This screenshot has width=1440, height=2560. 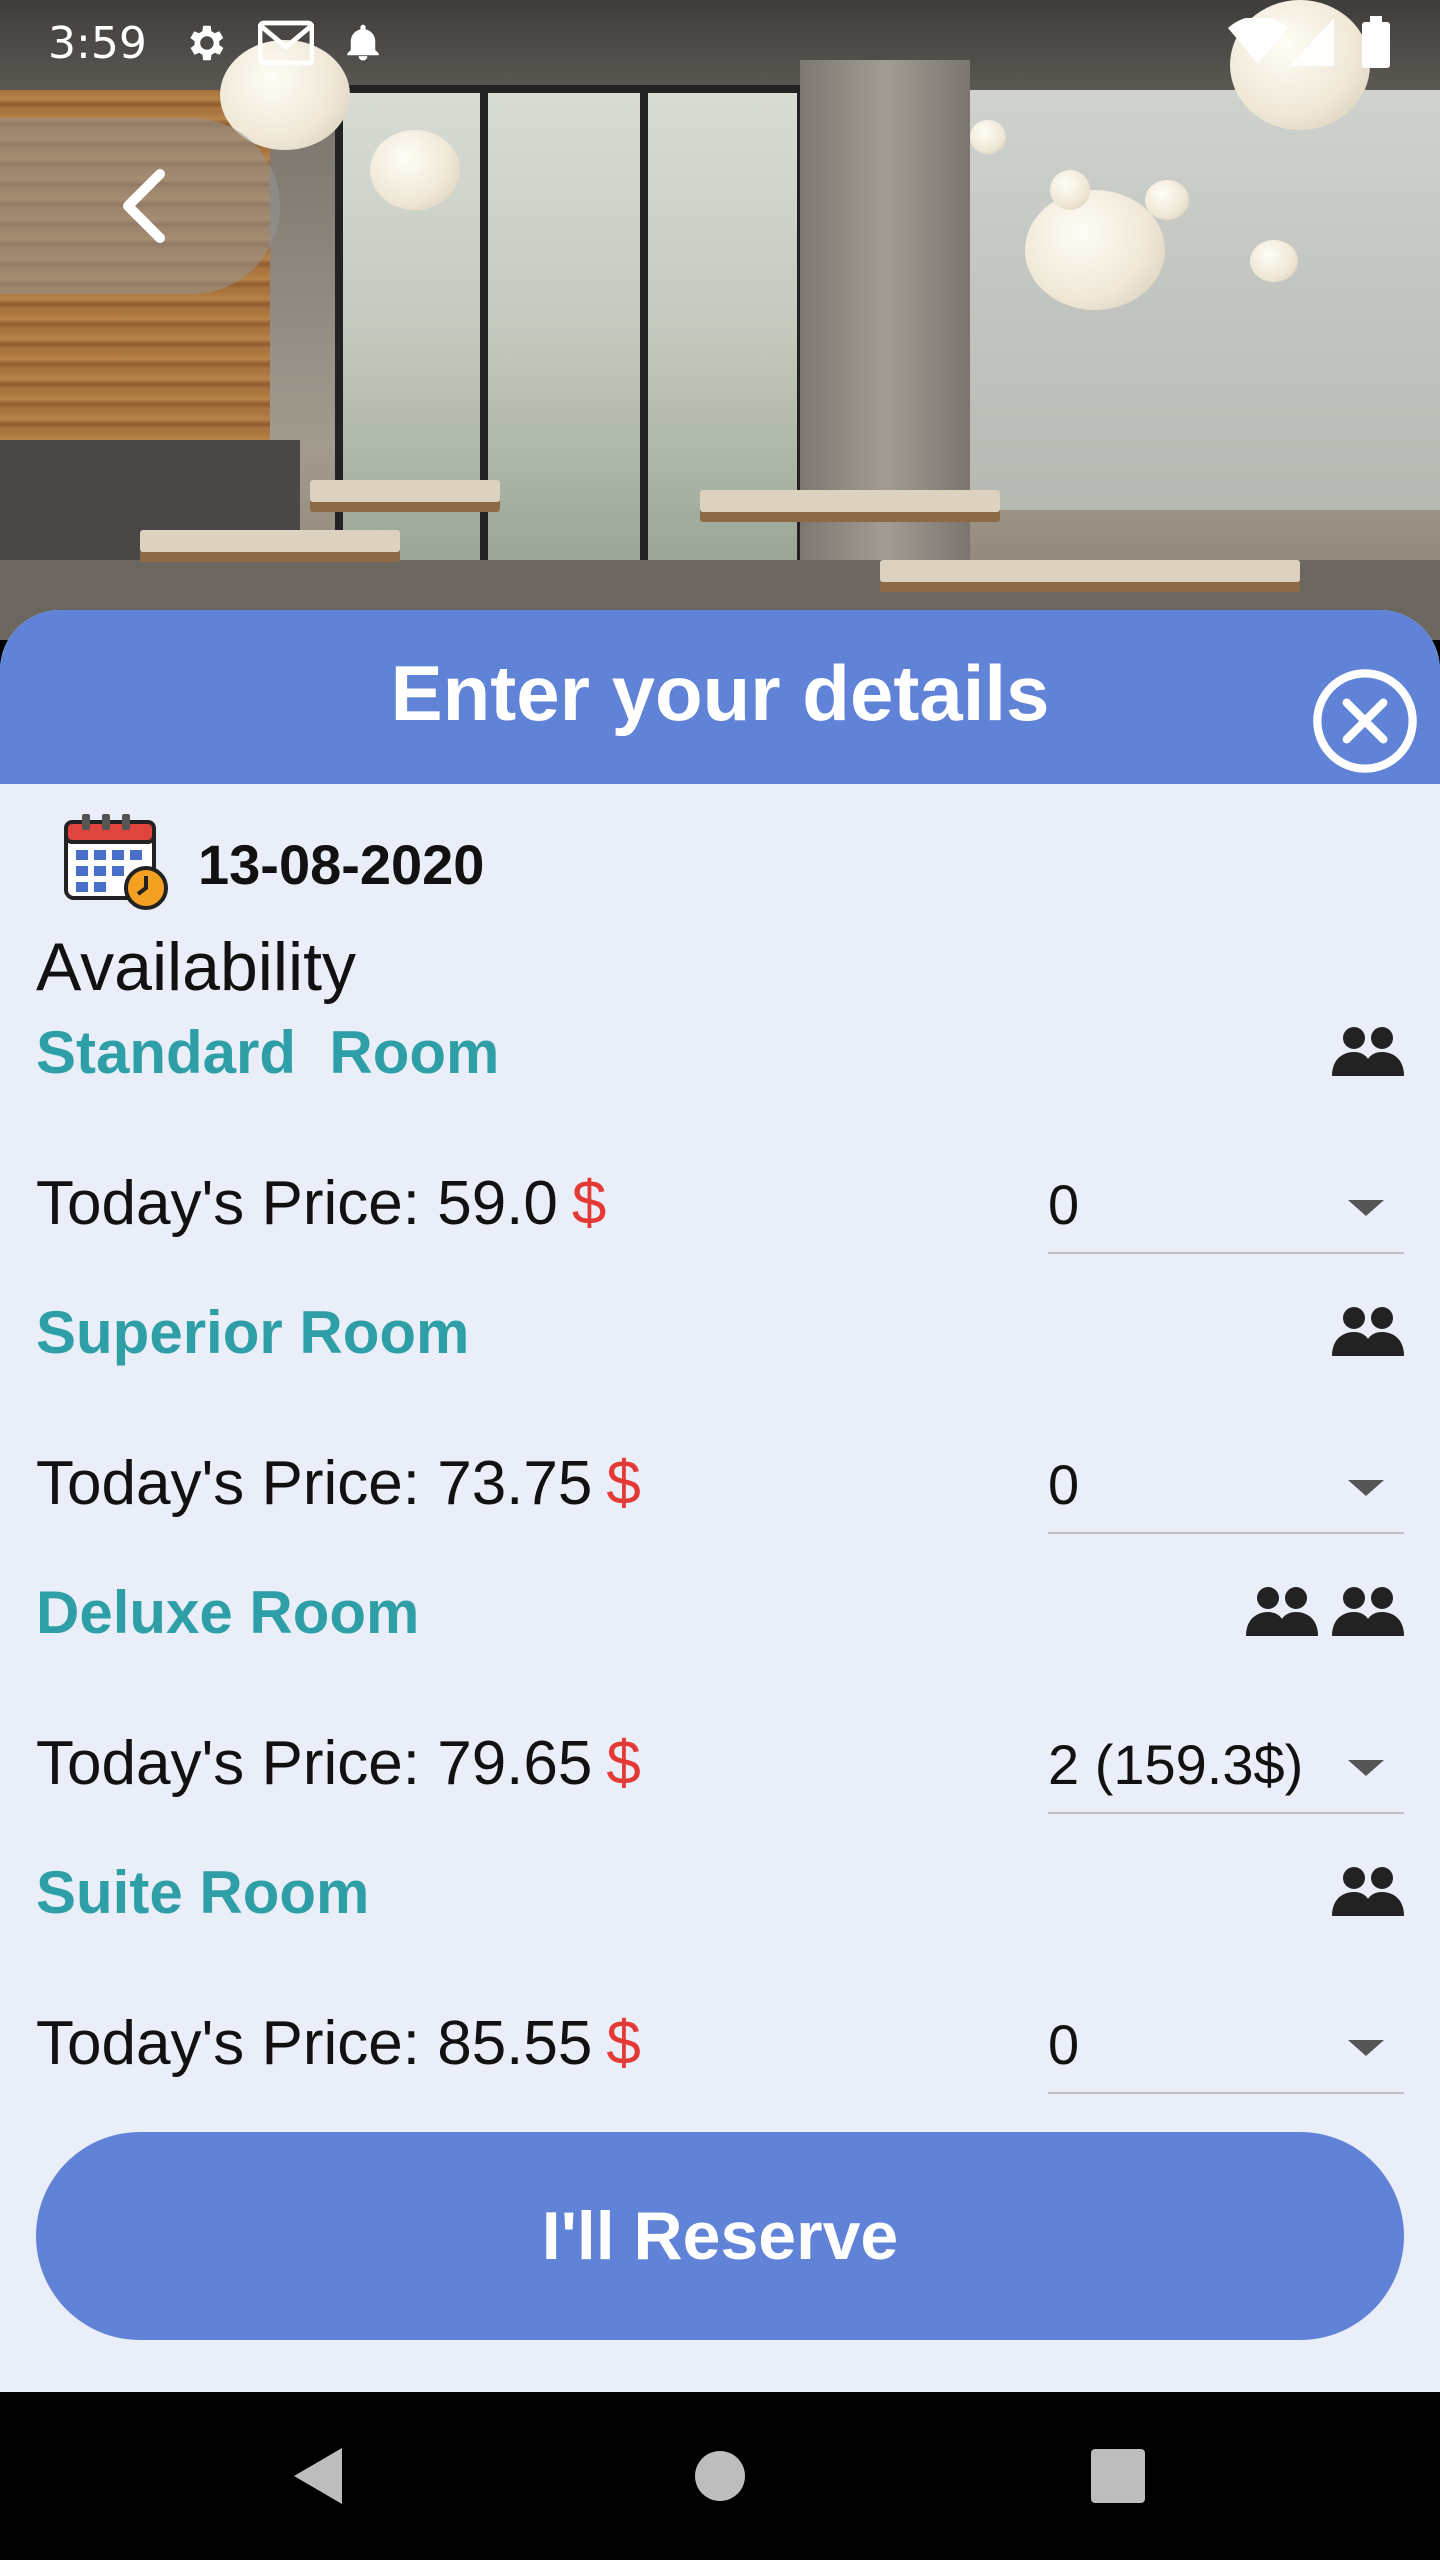 I want to click on price-suite: Today's Price: 85.55 $, so click(x=338, y=2043).